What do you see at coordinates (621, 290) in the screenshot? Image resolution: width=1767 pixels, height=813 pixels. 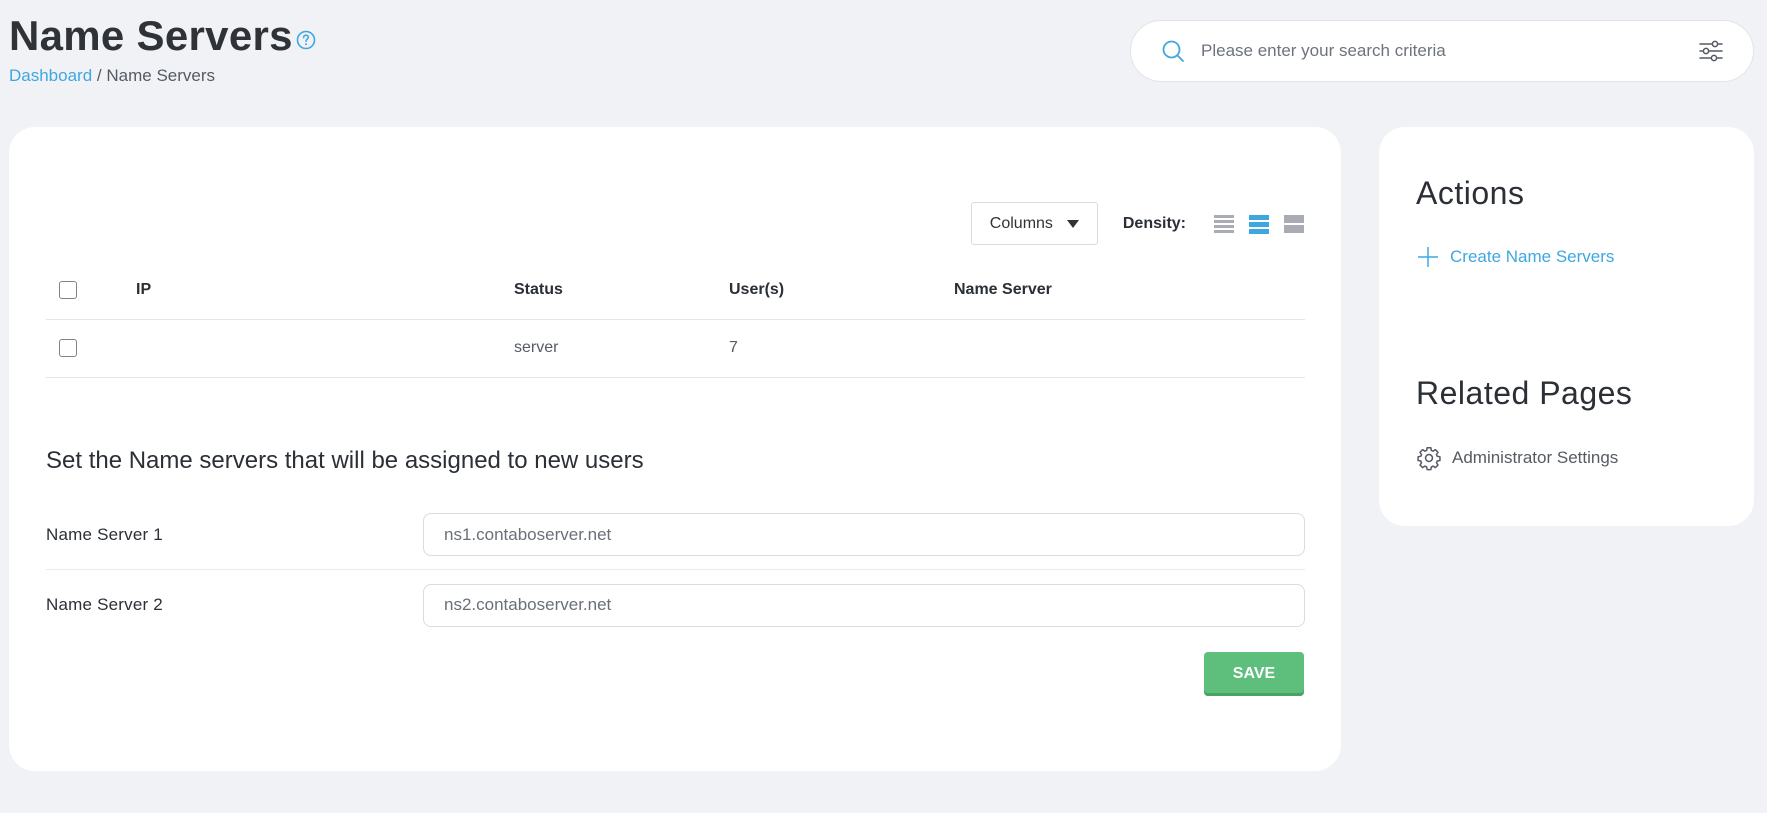 I see `header-status: Status` at bounding box center [621, 290].